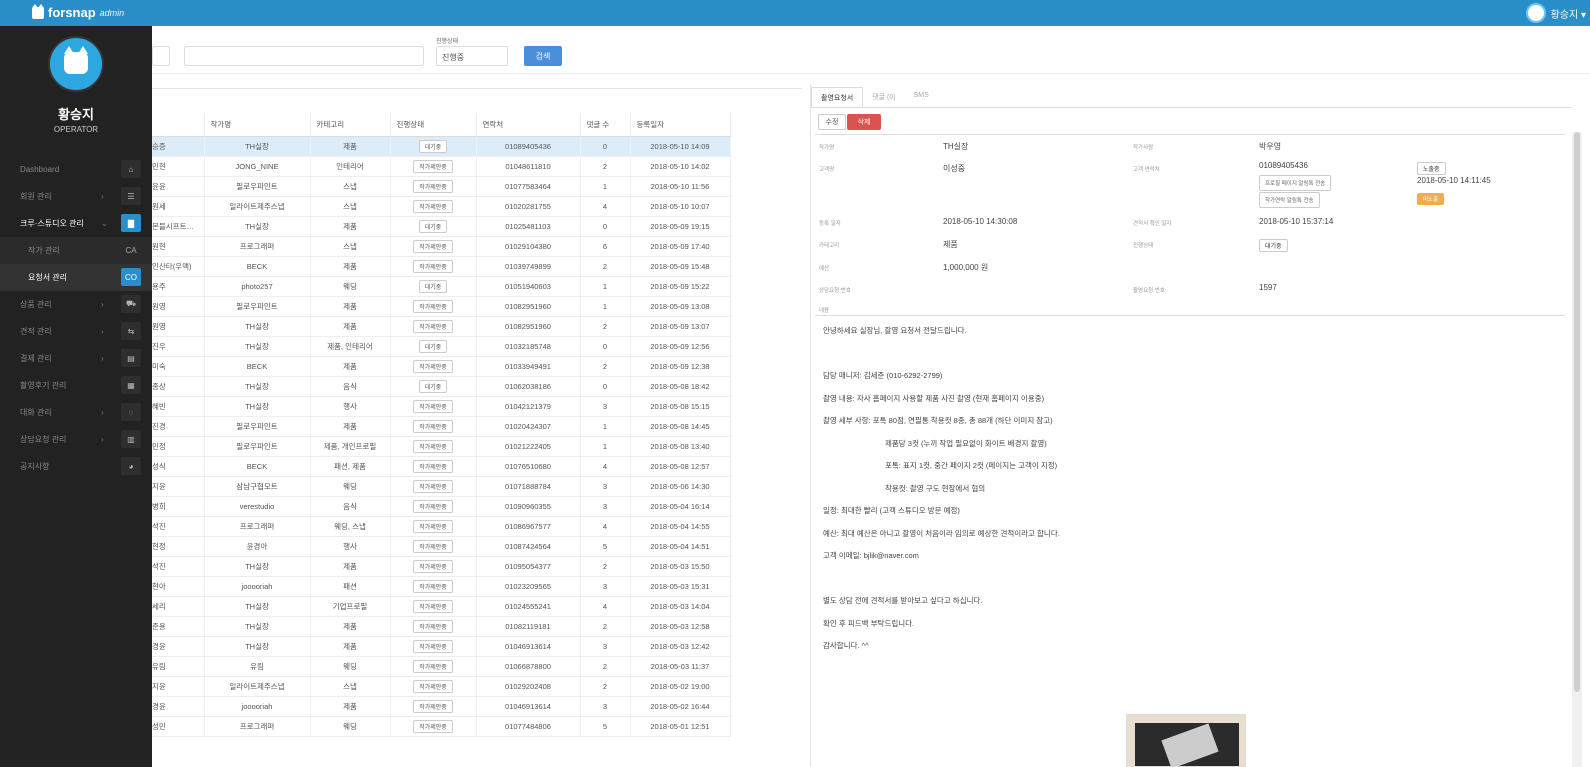  I want to click on table-row: 현정 윤경아 행사 작가제안중 01087424564 5 2018-05-04 14:51, so click(441, 546).